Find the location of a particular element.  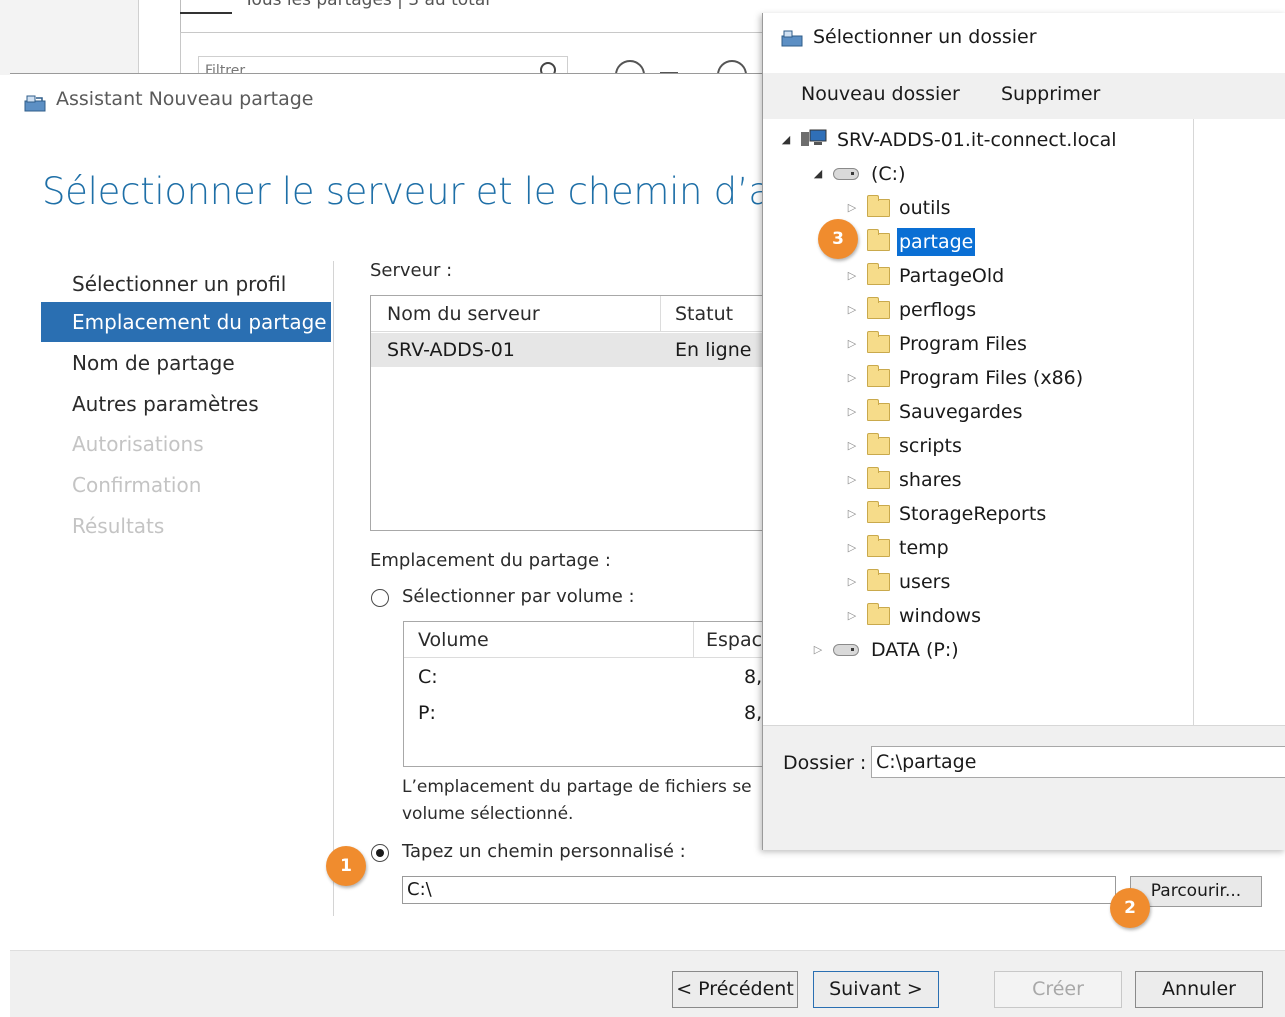

folder-label: partage is located at coordinates (936, 242).